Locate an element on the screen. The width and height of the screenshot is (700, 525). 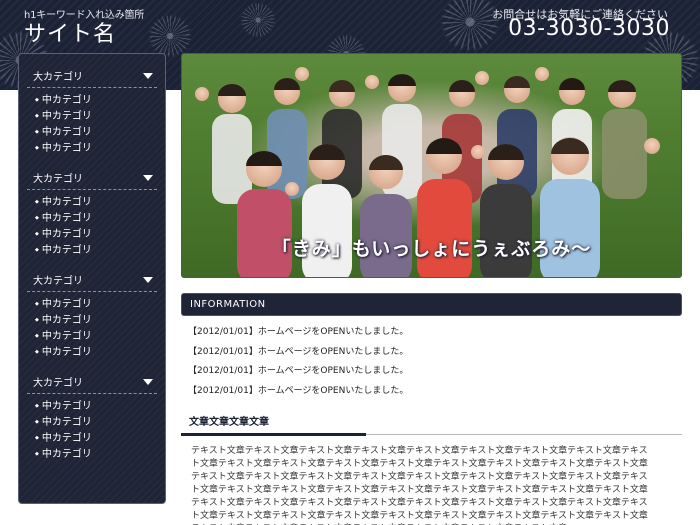
hero-caption: 「きみ」もいっしょにうぇぶろみ〜 is located at coordinates (431, 249).